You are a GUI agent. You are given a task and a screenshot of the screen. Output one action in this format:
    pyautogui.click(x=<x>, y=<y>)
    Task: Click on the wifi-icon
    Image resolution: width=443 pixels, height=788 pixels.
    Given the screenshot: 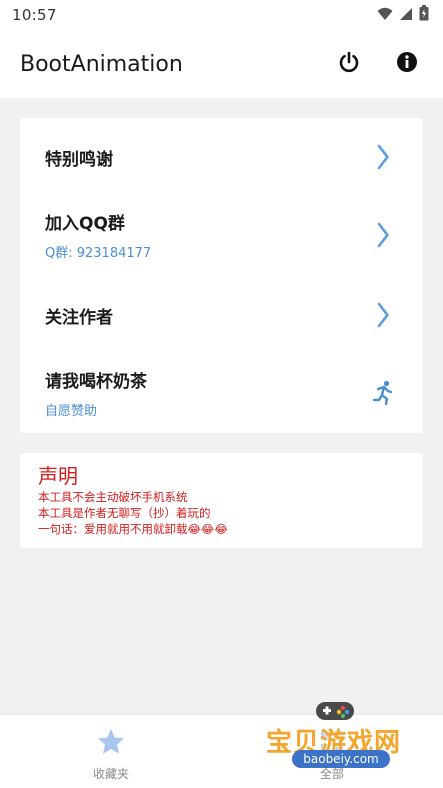 What is the action you would take?
    pyautogui.click(x=385, y=15)
    